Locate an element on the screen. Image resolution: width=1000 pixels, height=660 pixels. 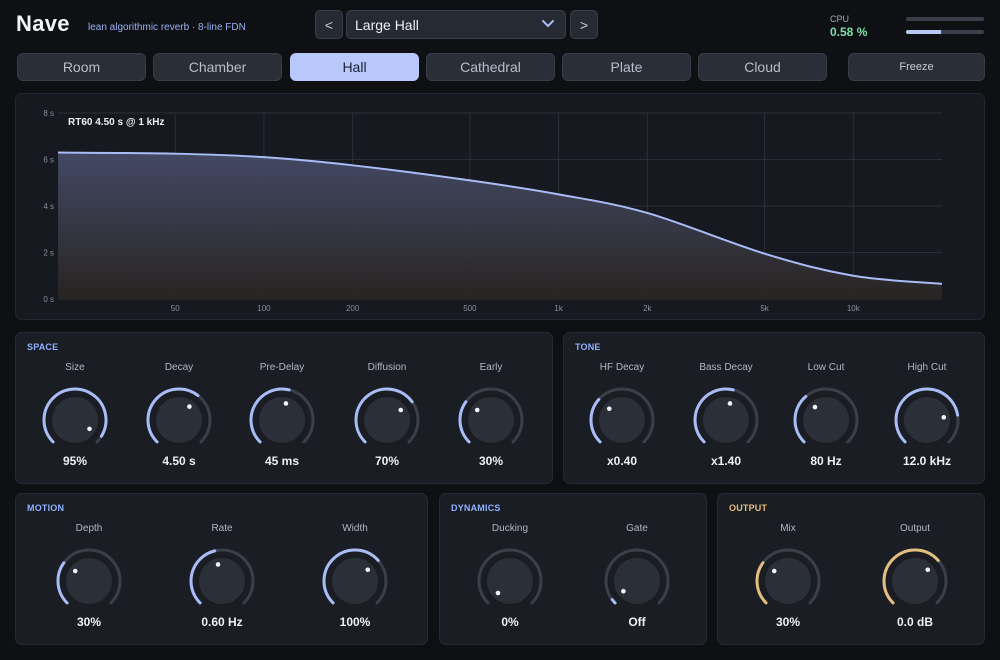
knob-size: Size 95% is located at coordinates (75, 422).